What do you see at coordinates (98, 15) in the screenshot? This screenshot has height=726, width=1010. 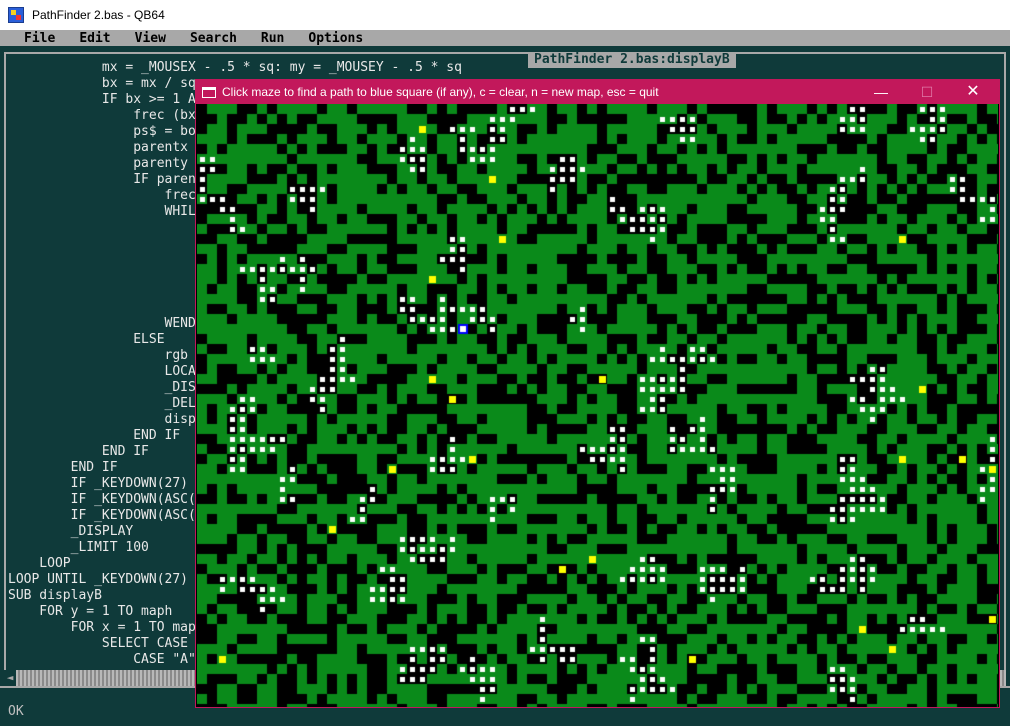 I see `window-title: PathFinder 2.bas - QB64` at bounding box center [98, 15].